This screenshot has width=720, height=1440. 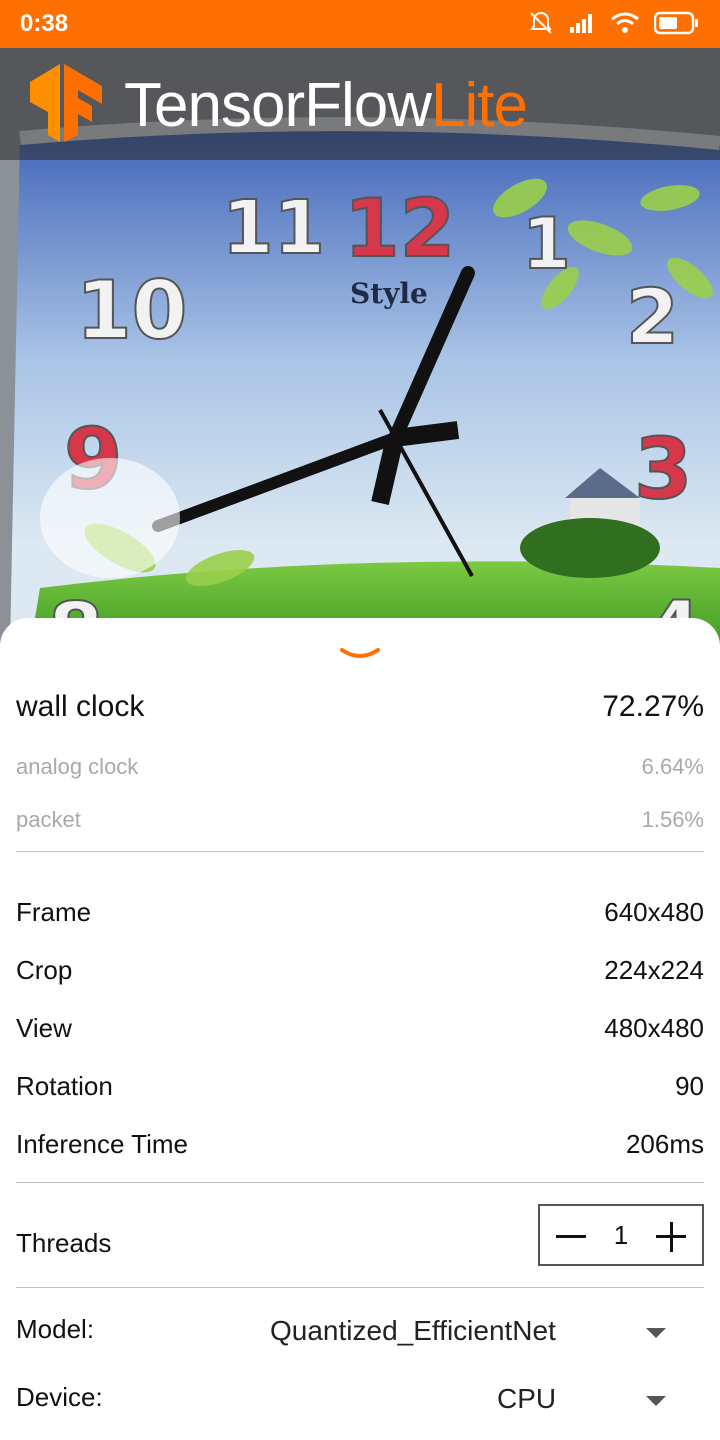 I want to click on battery-icon, so click(x=676, y=25).